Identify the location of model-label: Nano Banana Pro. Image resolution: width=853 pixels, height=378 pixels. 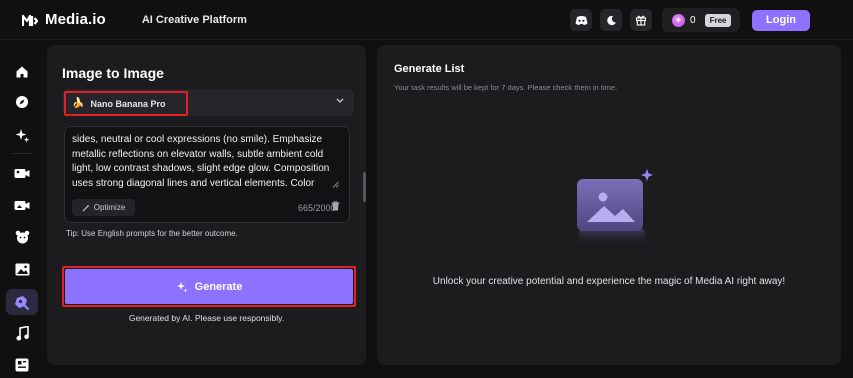
(128, 103).